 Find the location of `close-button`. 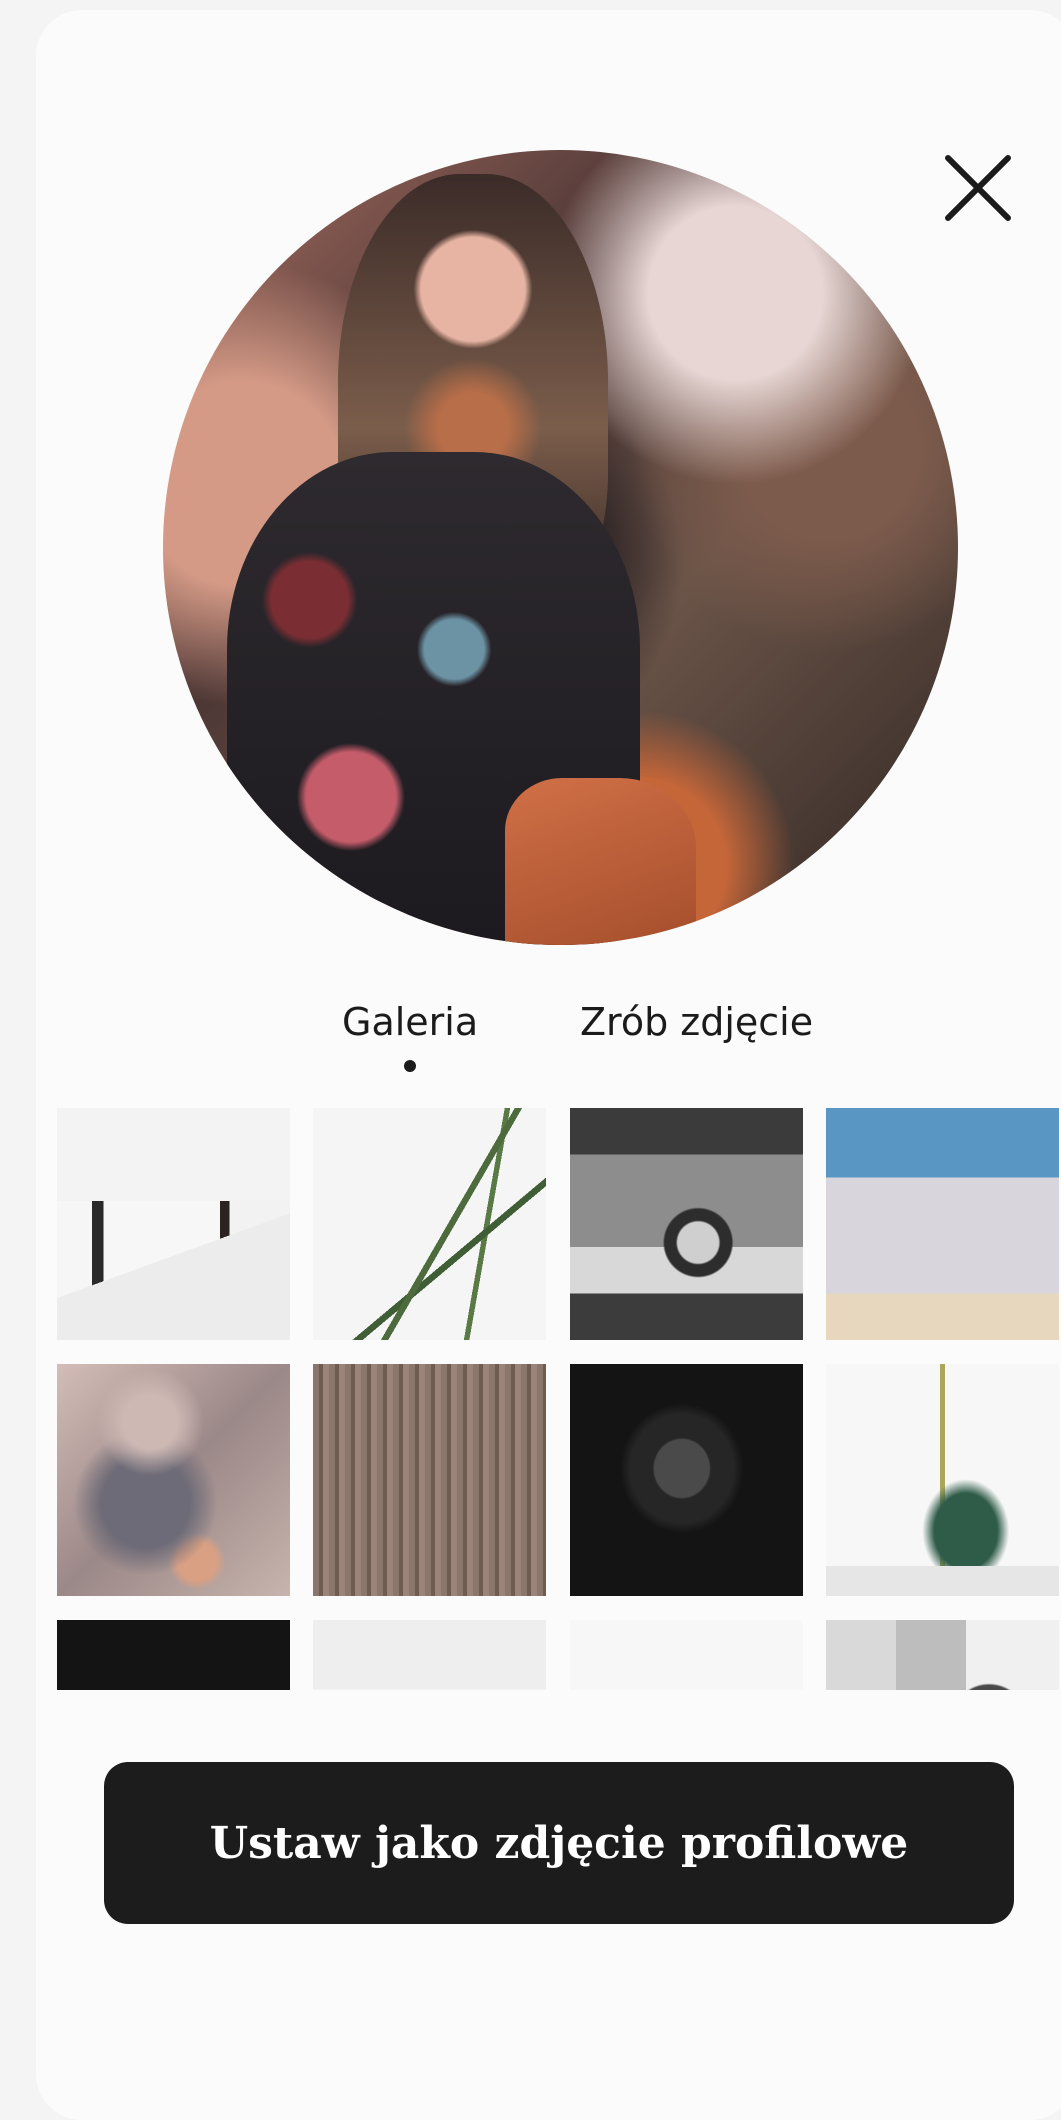

close-button is located at coordinates (978, 188).